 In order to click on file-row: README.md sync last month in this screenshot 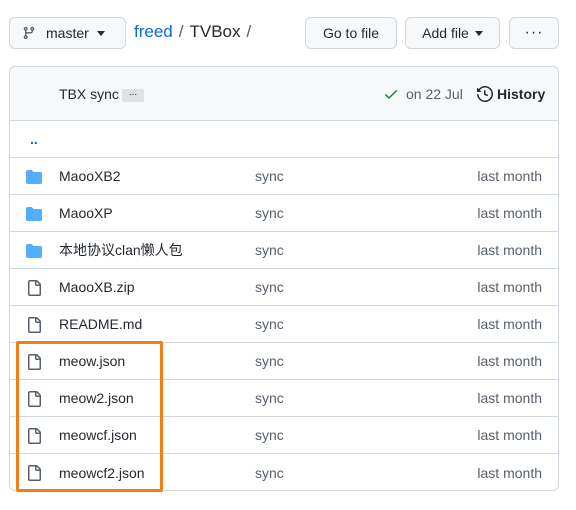, I will do `click(284, 324)`.